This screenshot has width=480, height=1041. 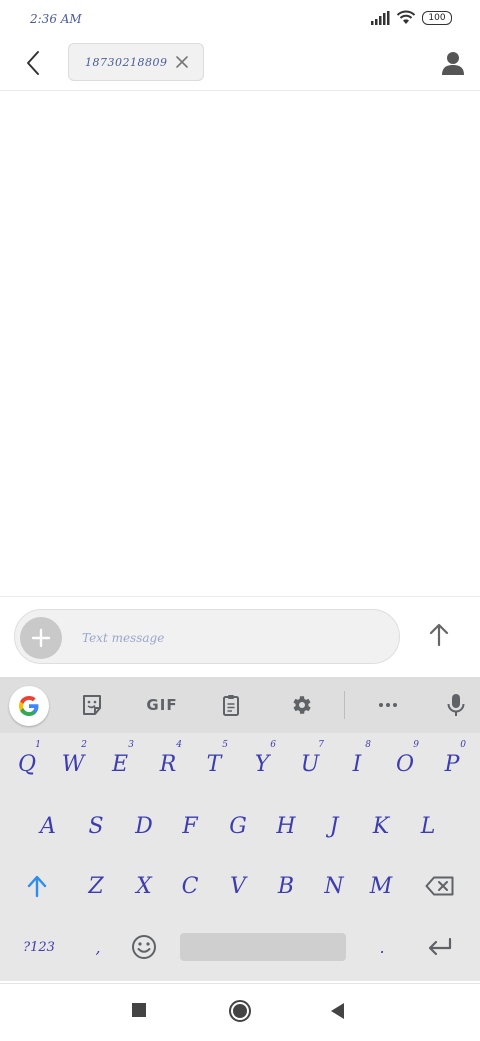 I want to click on mic-button, so click(x=456, y=705).